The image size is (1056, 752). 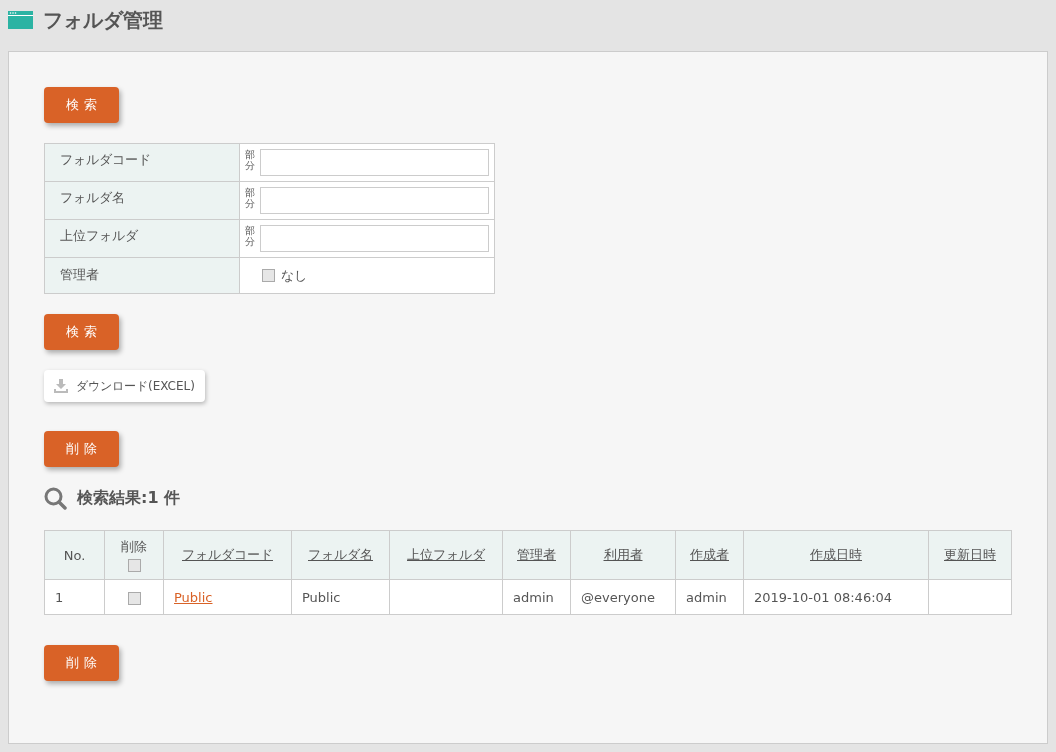 What do you see at coordinates (321, 597) in the screenshot?
I see `table-cell: Public` at bounding box center [321, 597].